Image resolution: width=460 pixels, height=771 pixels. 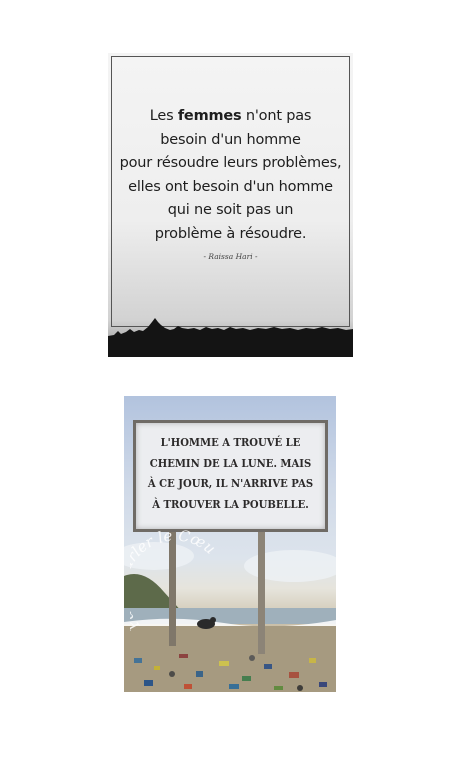 What do you see at coordinates (230, 139) in the screenshot?
I see `quote-line: besoin d'un homme` at bounding box center [230, 139].